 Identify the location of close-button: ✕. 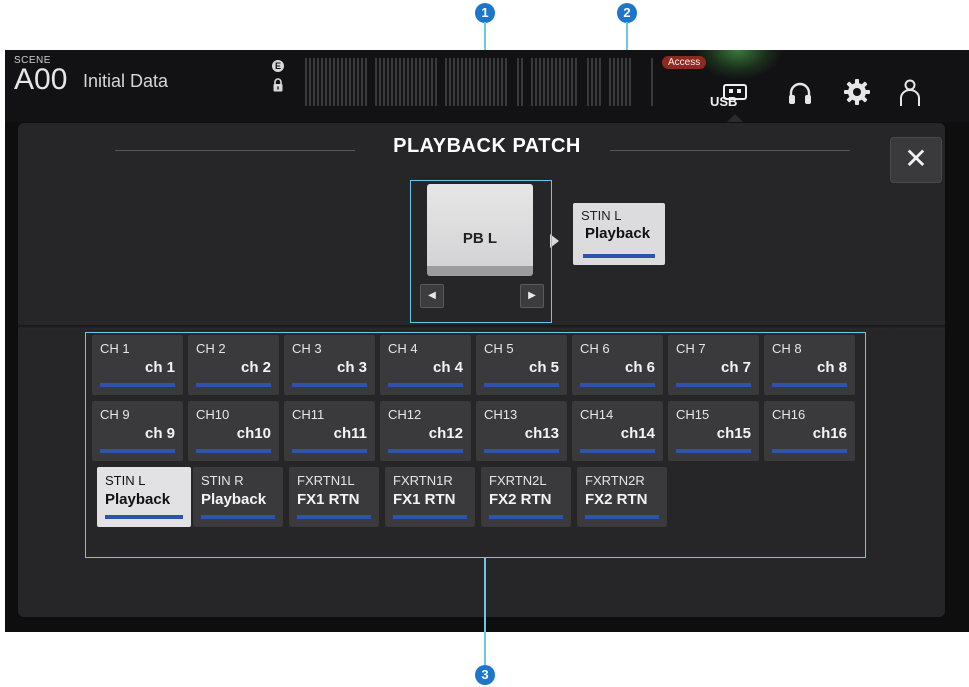
(916, 160).